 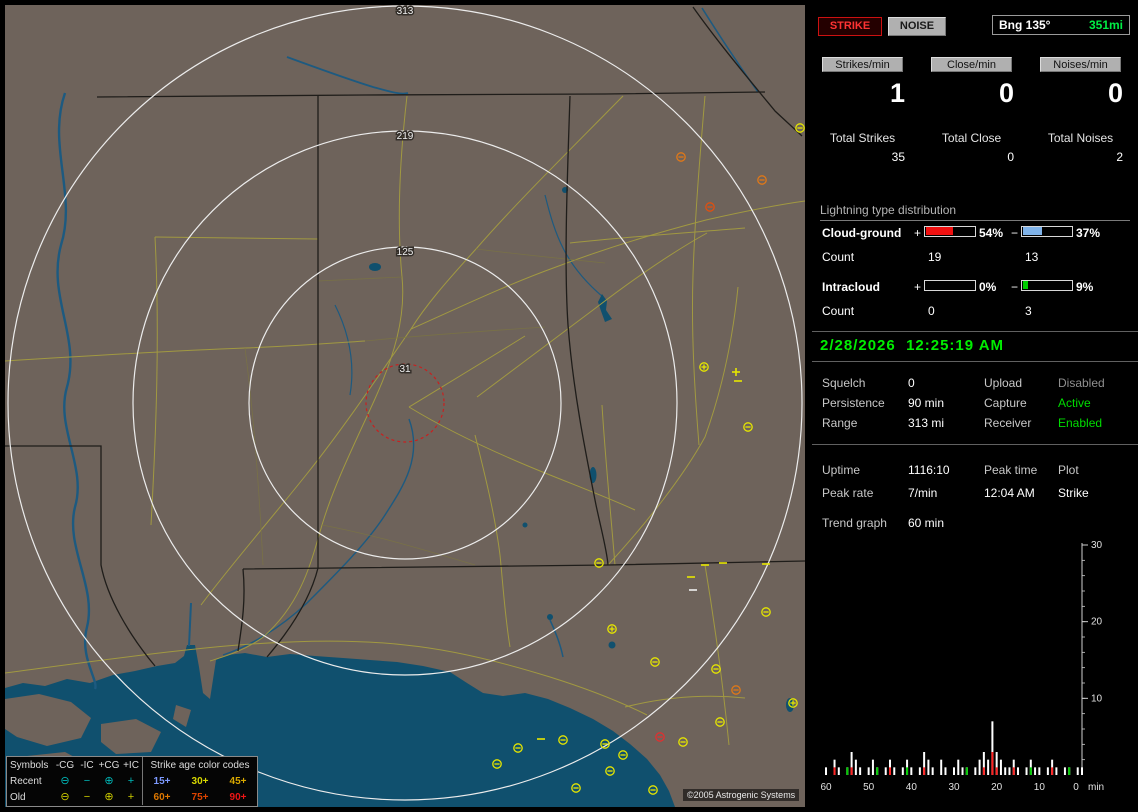 I want to click on persistence-value: 90 min, so click(x=926, y=403).